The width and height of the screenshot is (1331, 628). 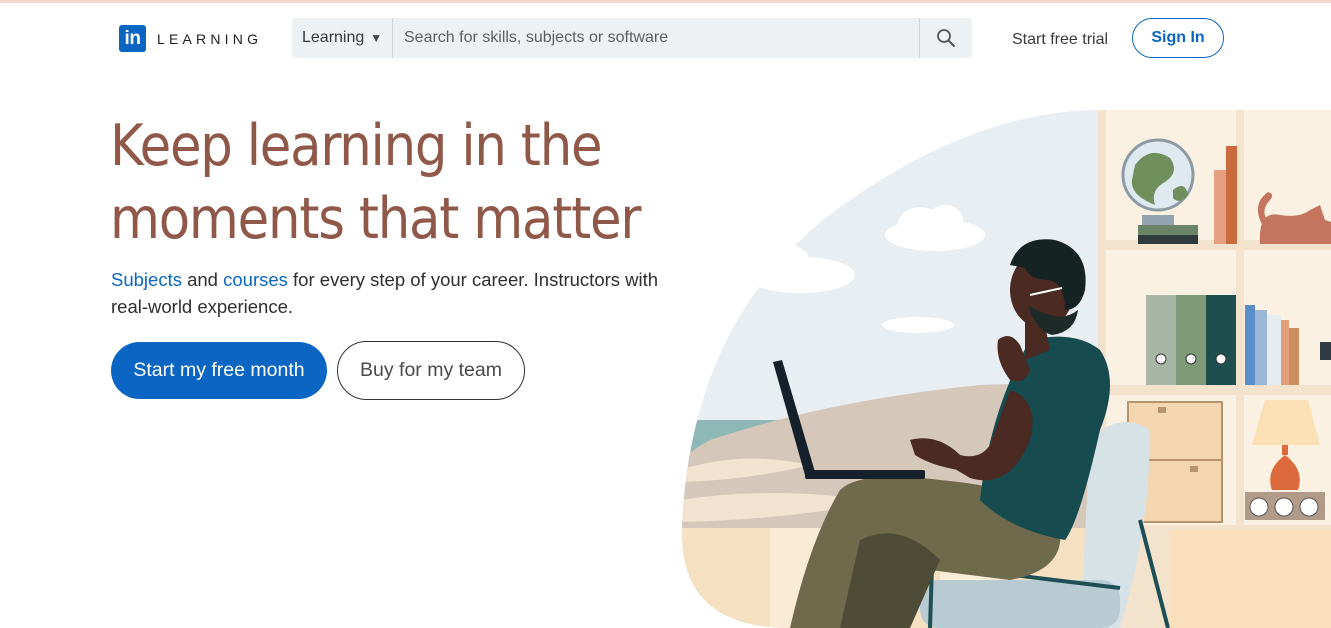 What do you see at coordinates (376, 38) in the screenshot?
I see `caret-down-icon: ▼` at bounding box center [376, 38].